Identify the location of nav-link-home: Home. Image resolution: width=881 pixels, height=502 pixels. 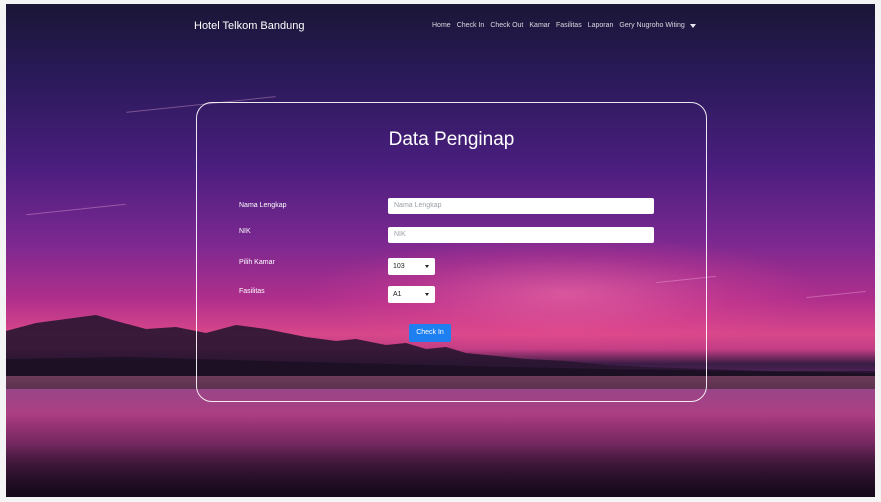
(441, 25).